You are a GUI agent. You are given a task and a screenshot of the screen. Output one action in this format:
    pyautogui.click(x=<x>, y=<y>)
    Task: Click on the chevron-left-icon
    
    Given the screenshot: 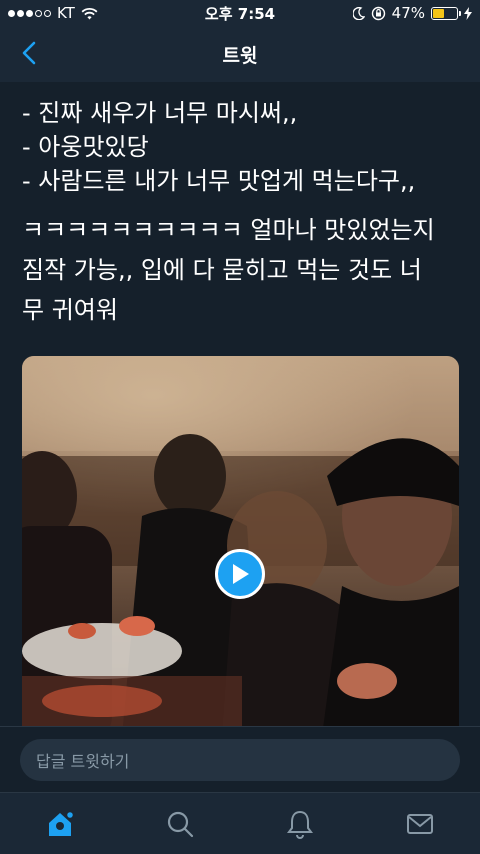 What is the action you would take?
    pyautogui.click(x=29, y=53)
    